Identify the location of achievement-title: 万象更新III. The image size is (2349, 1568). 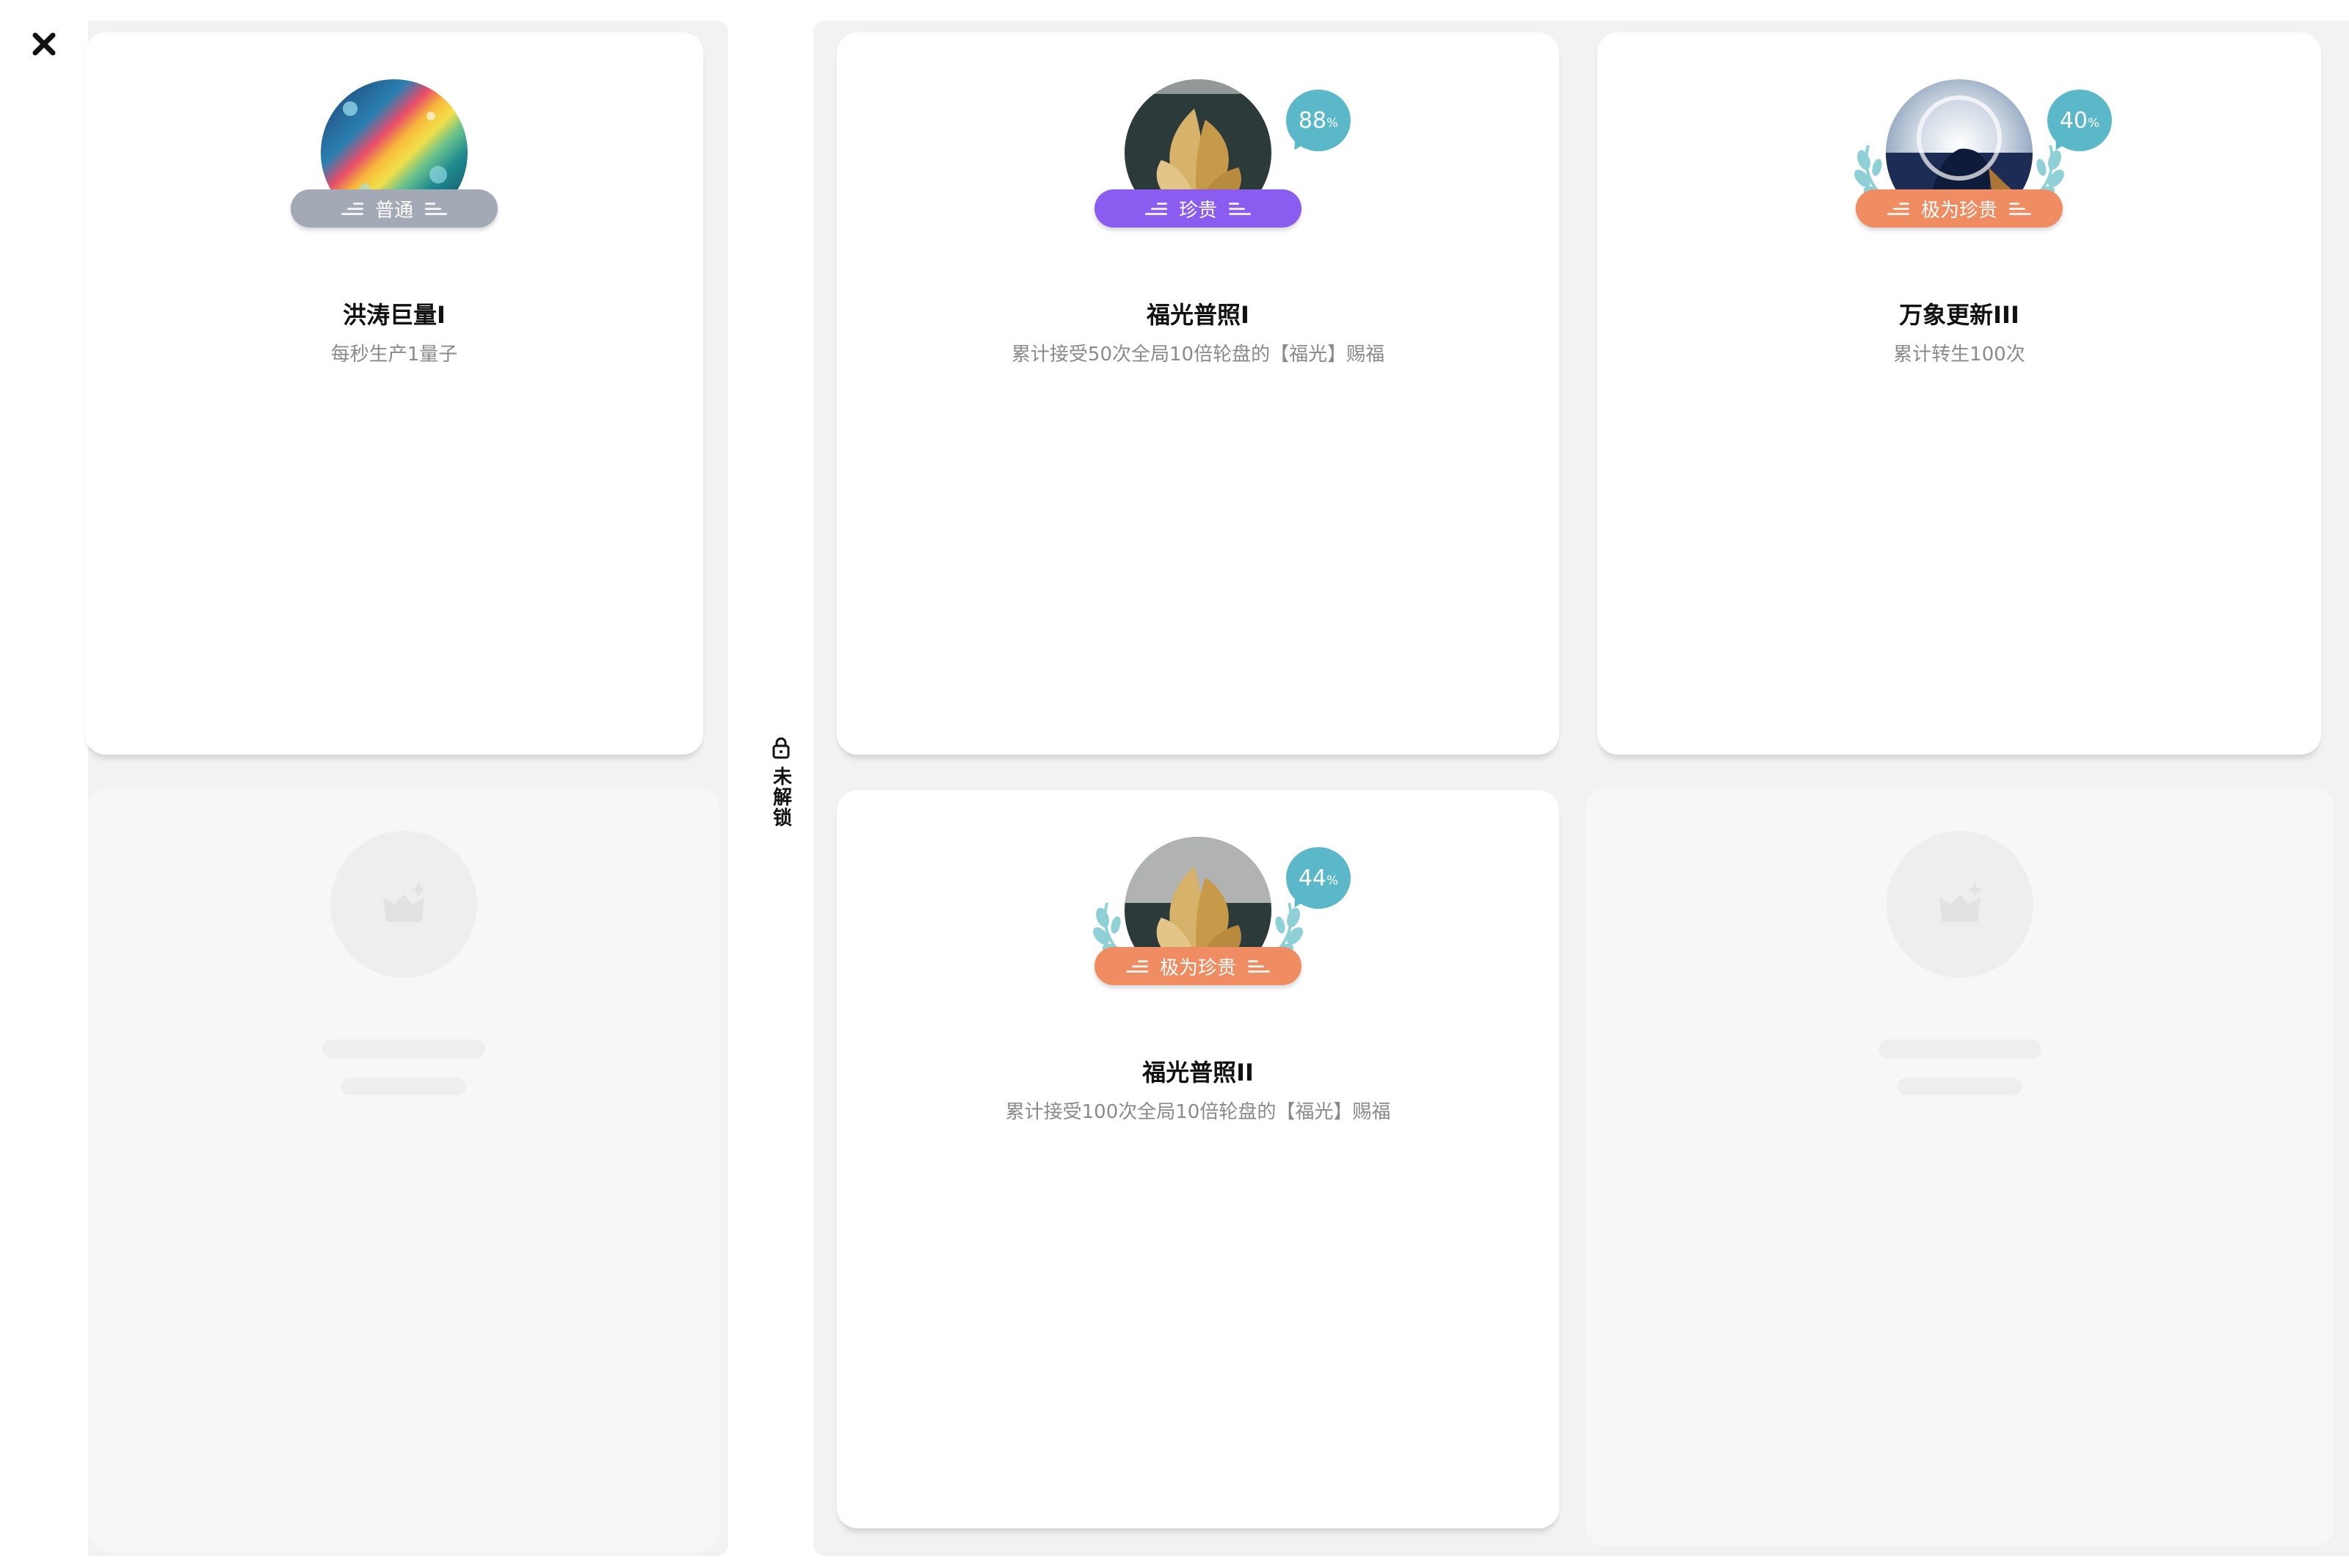
(1959, 315).